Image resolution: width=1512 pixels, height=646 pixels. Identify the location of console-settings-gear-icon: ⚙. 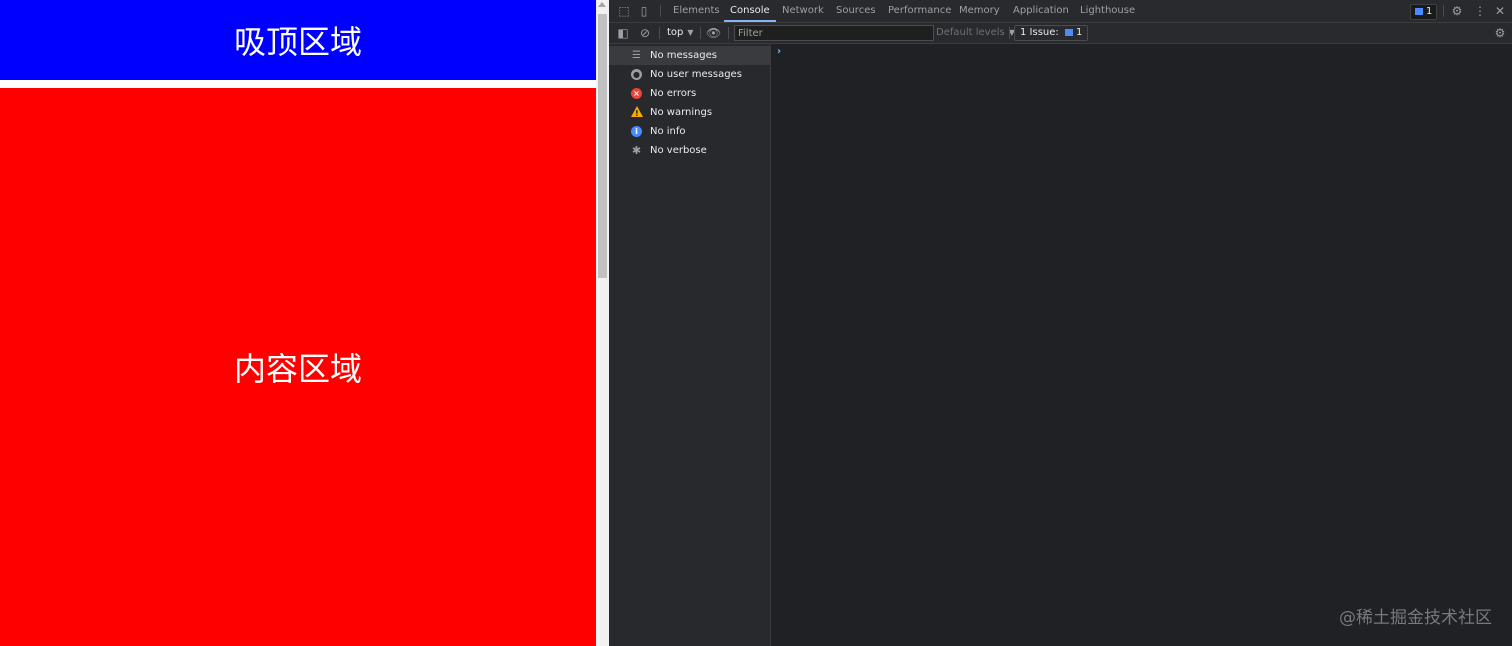
(1500, 33).